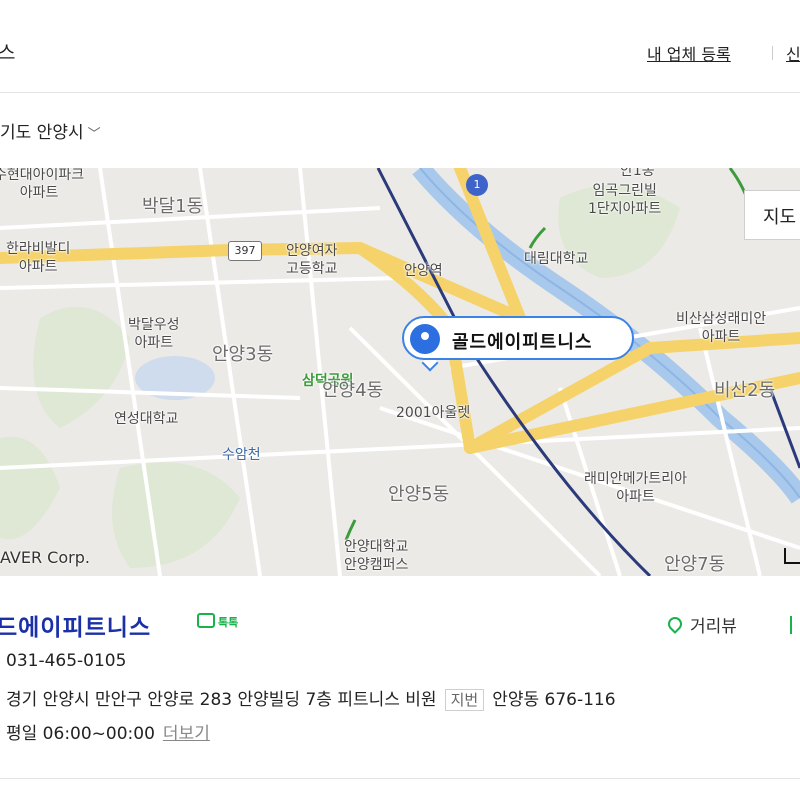  I want to click on lot-address: 안양동 676-116, so click(554, 700).